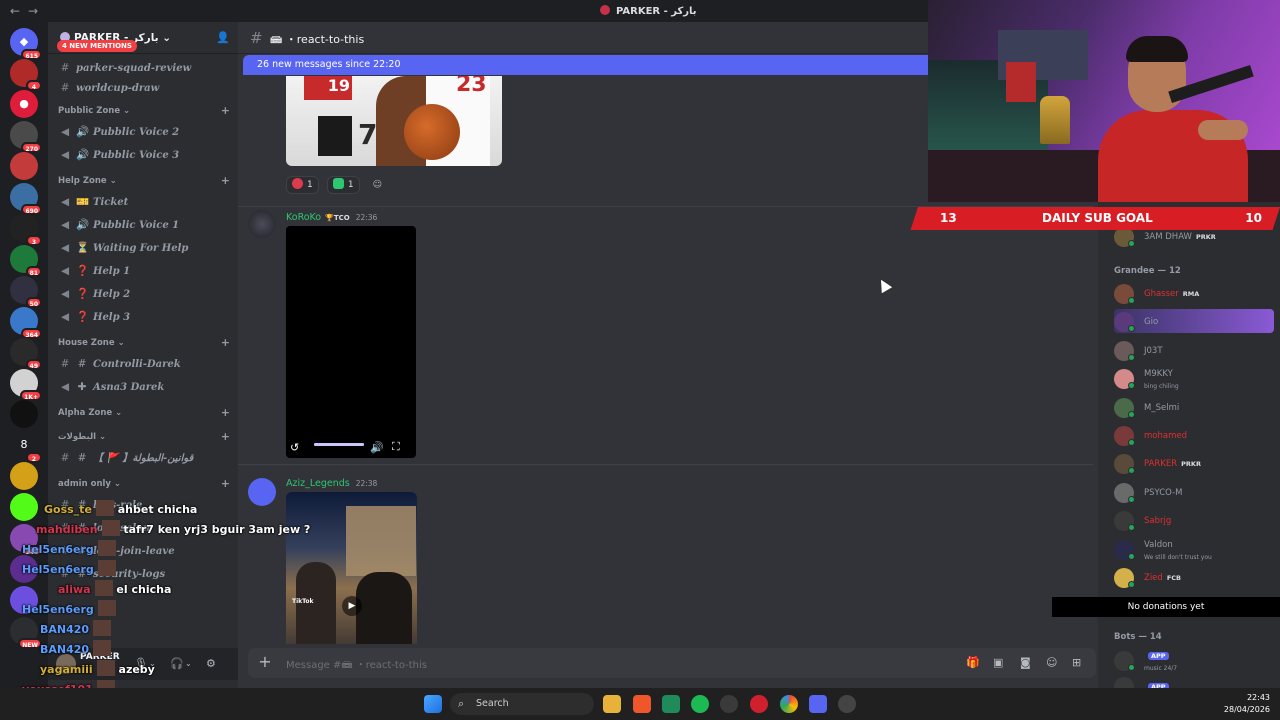 The height and width of the screenshot is (720, 1280). I want to click on back-forward-icon: ←→, so click(28, 11).